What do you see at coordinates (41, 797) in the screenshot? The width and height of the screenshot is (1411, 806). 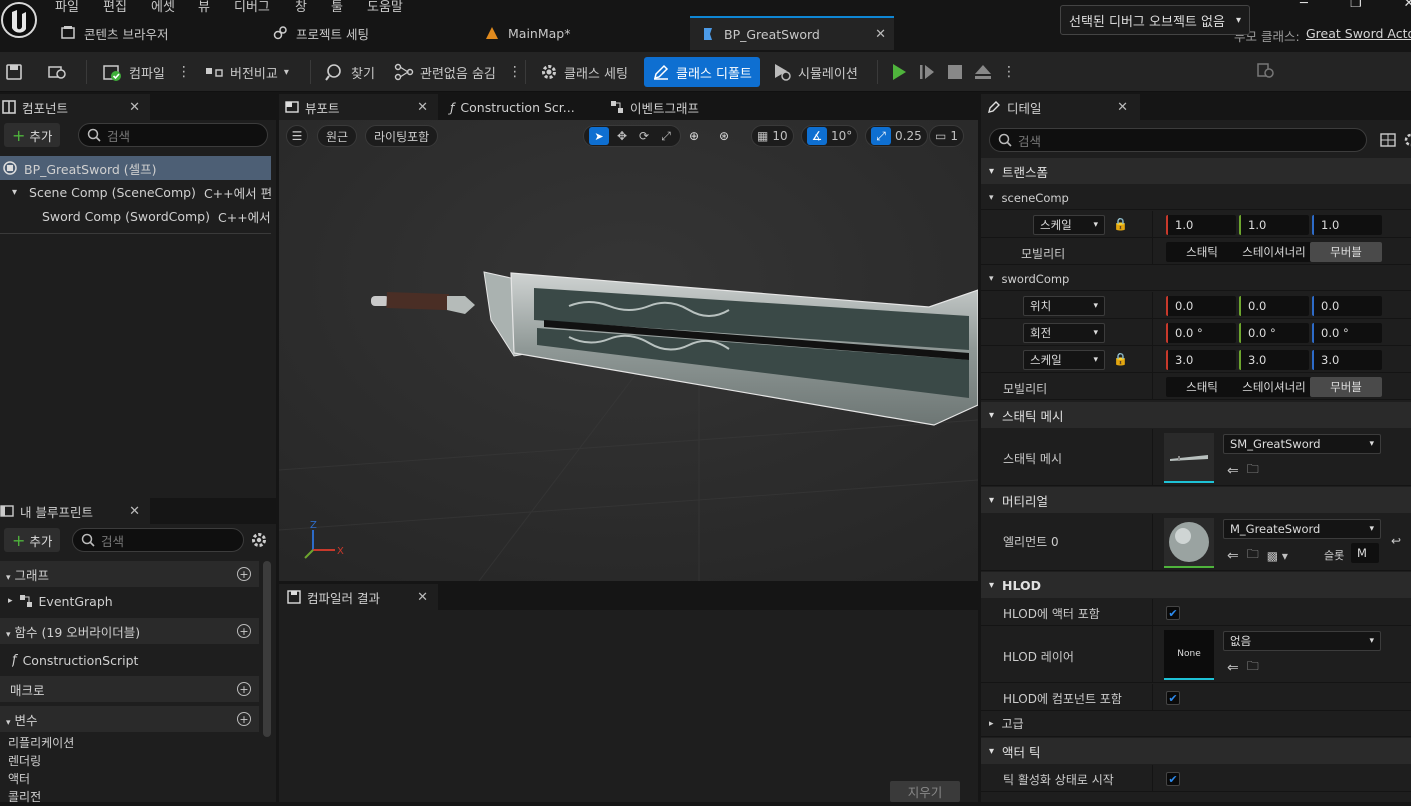 I see `variable-category-item: 콜리전` at bounding box center [41, 797].